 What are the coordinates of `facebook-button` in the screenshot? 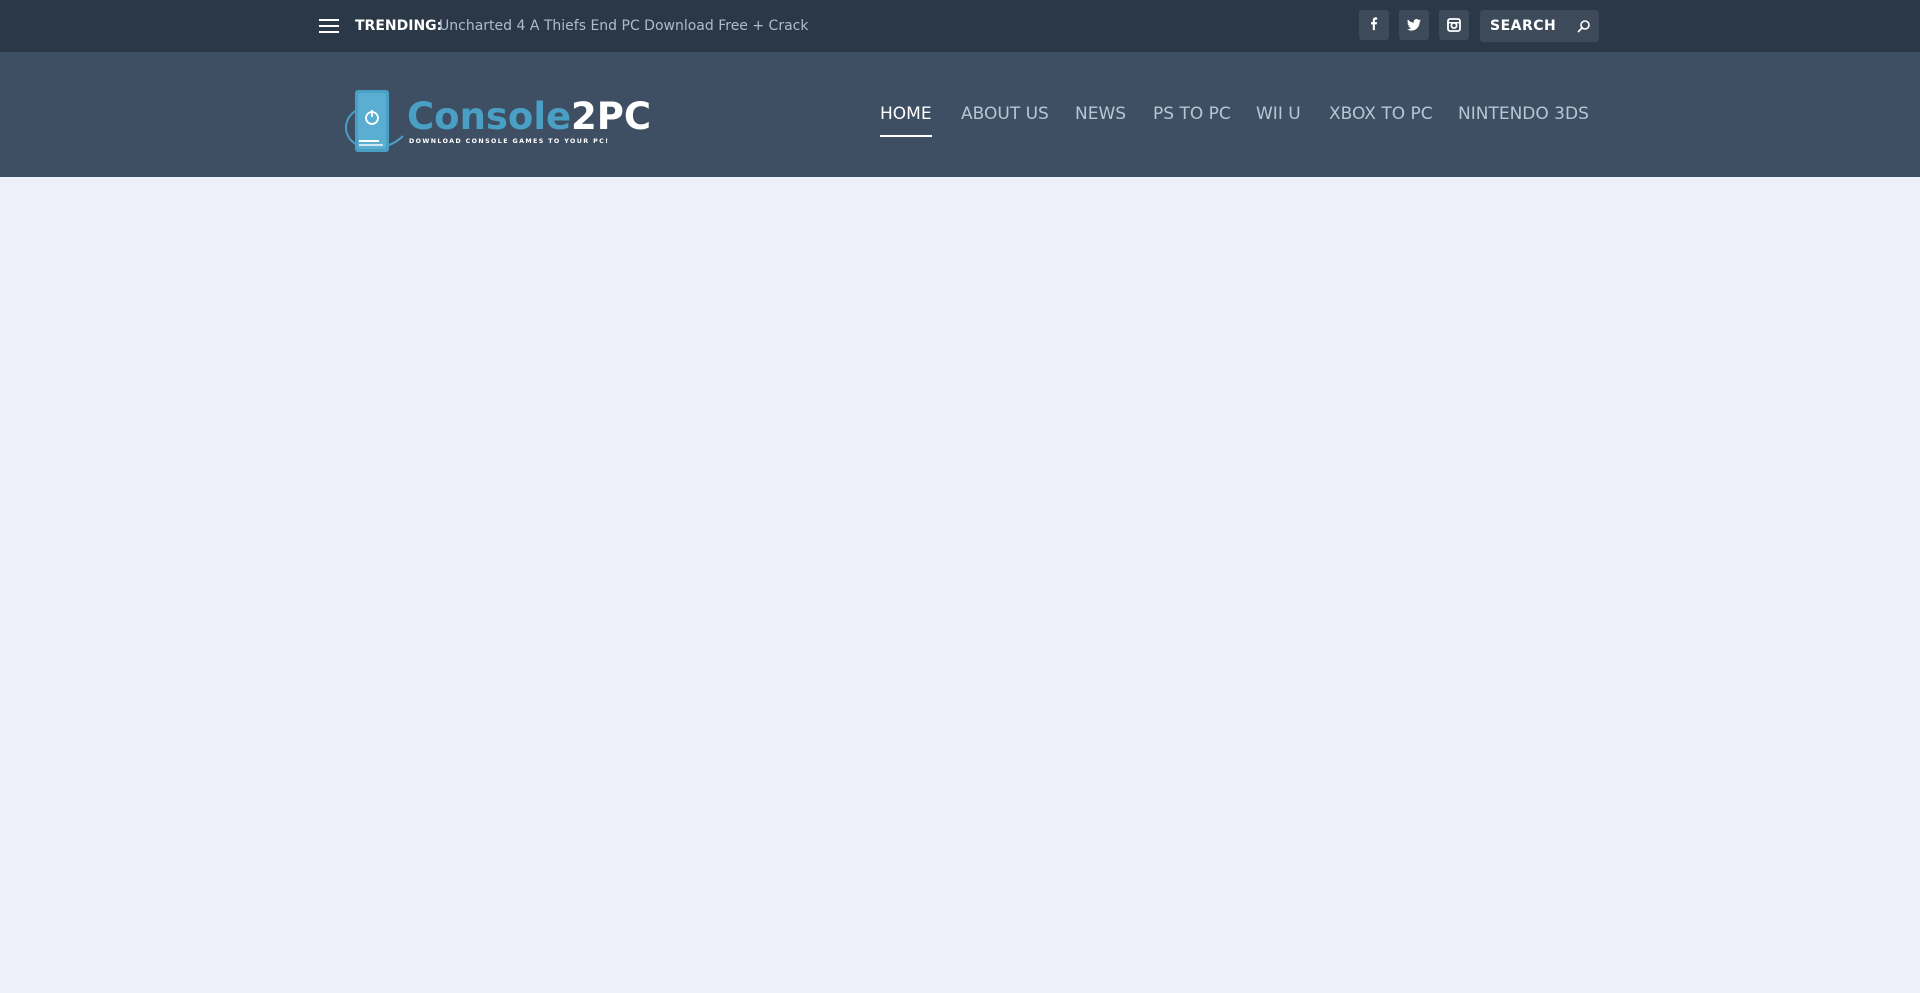 It's located at (1374, 25).